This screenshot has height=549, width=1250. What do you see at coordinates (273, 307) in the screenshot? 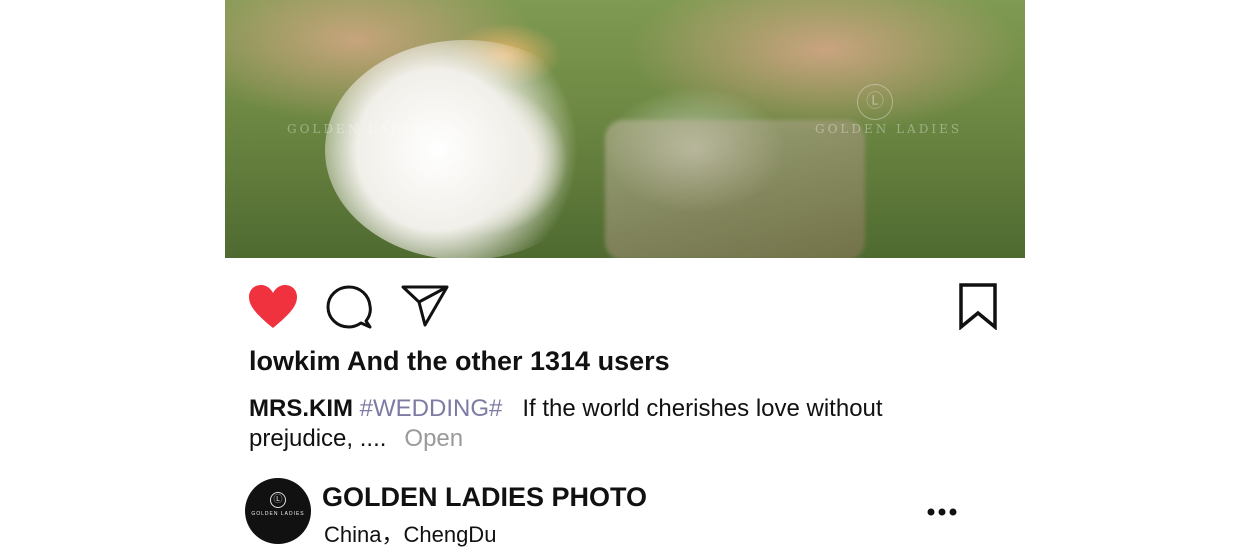
I see `heart-icon` at bounding box center [273, 307].